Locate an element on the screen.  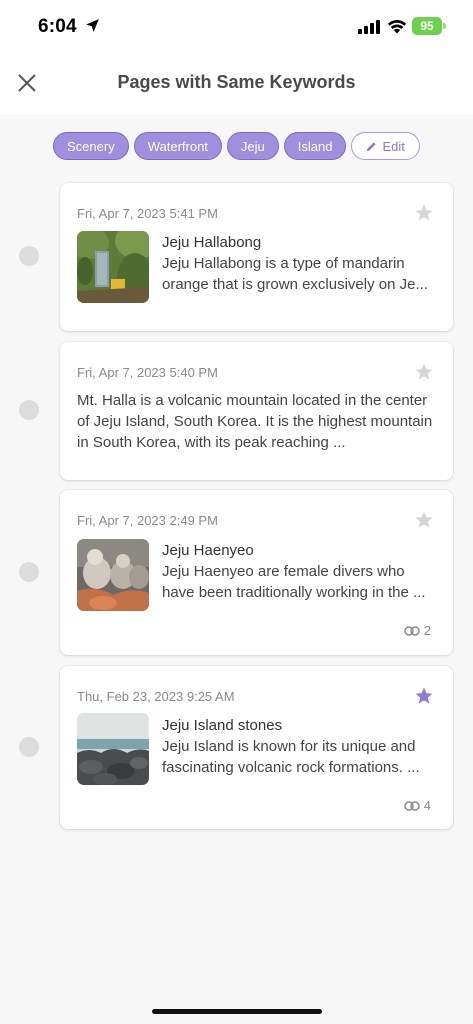
card-title: Jeju Haenyeo is located at coordinates (208, 550).